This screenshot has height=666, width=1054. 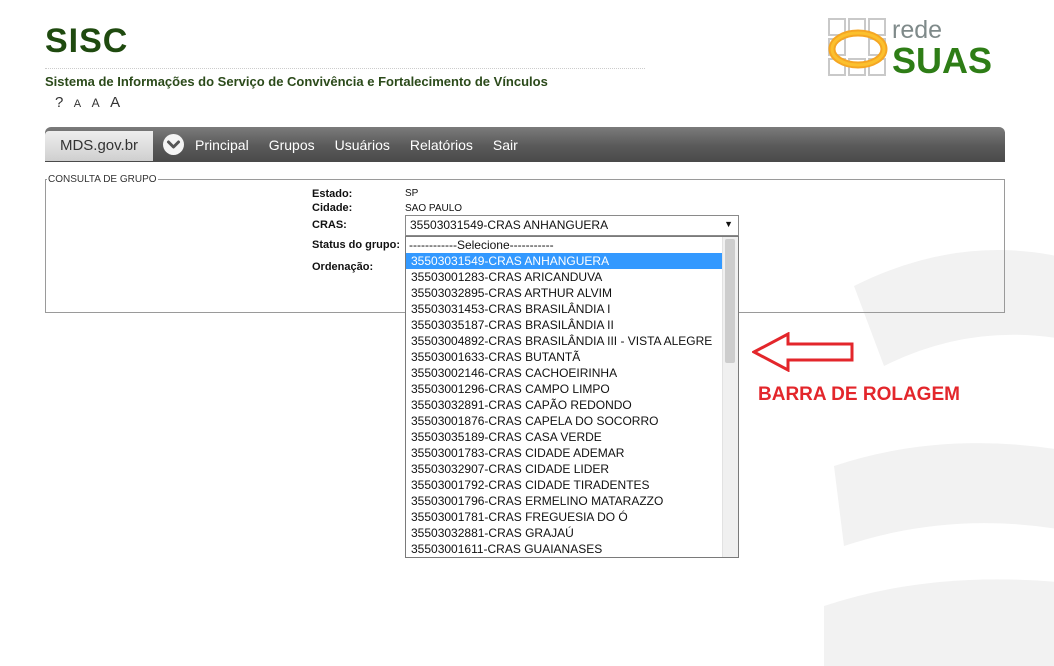 I want to click on cras-option: 35503031453-CRAS BRASILÂNDIA I, so click(x=564, y=309).